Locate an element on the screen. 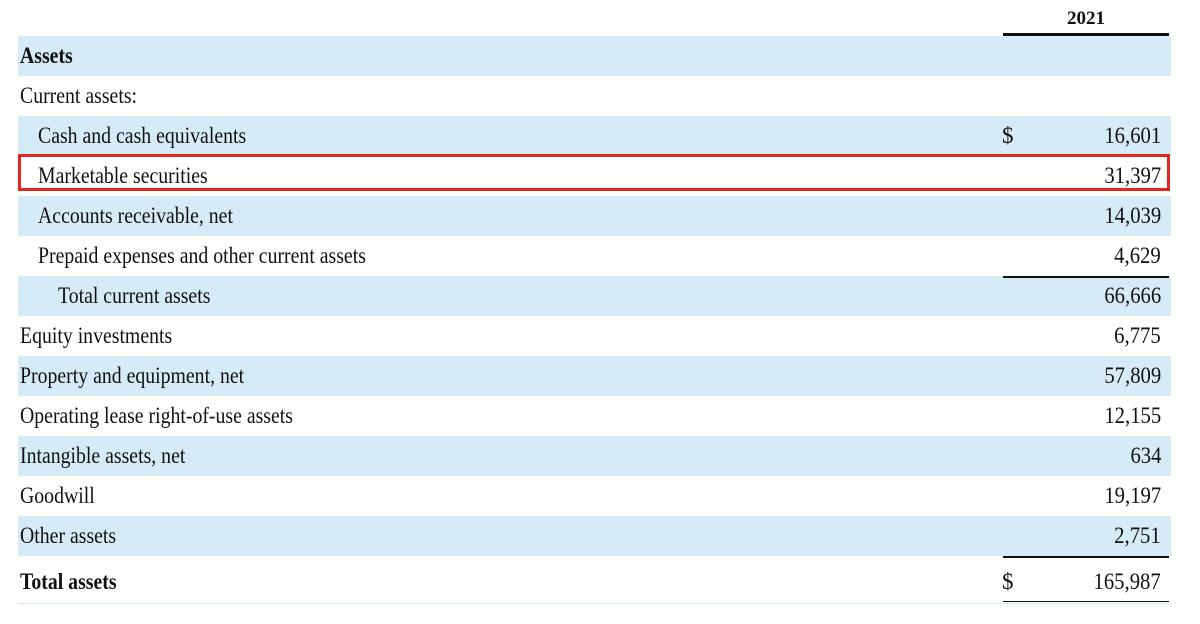  row-label: Accounts receivable, net is located at coordinates (135, 215).